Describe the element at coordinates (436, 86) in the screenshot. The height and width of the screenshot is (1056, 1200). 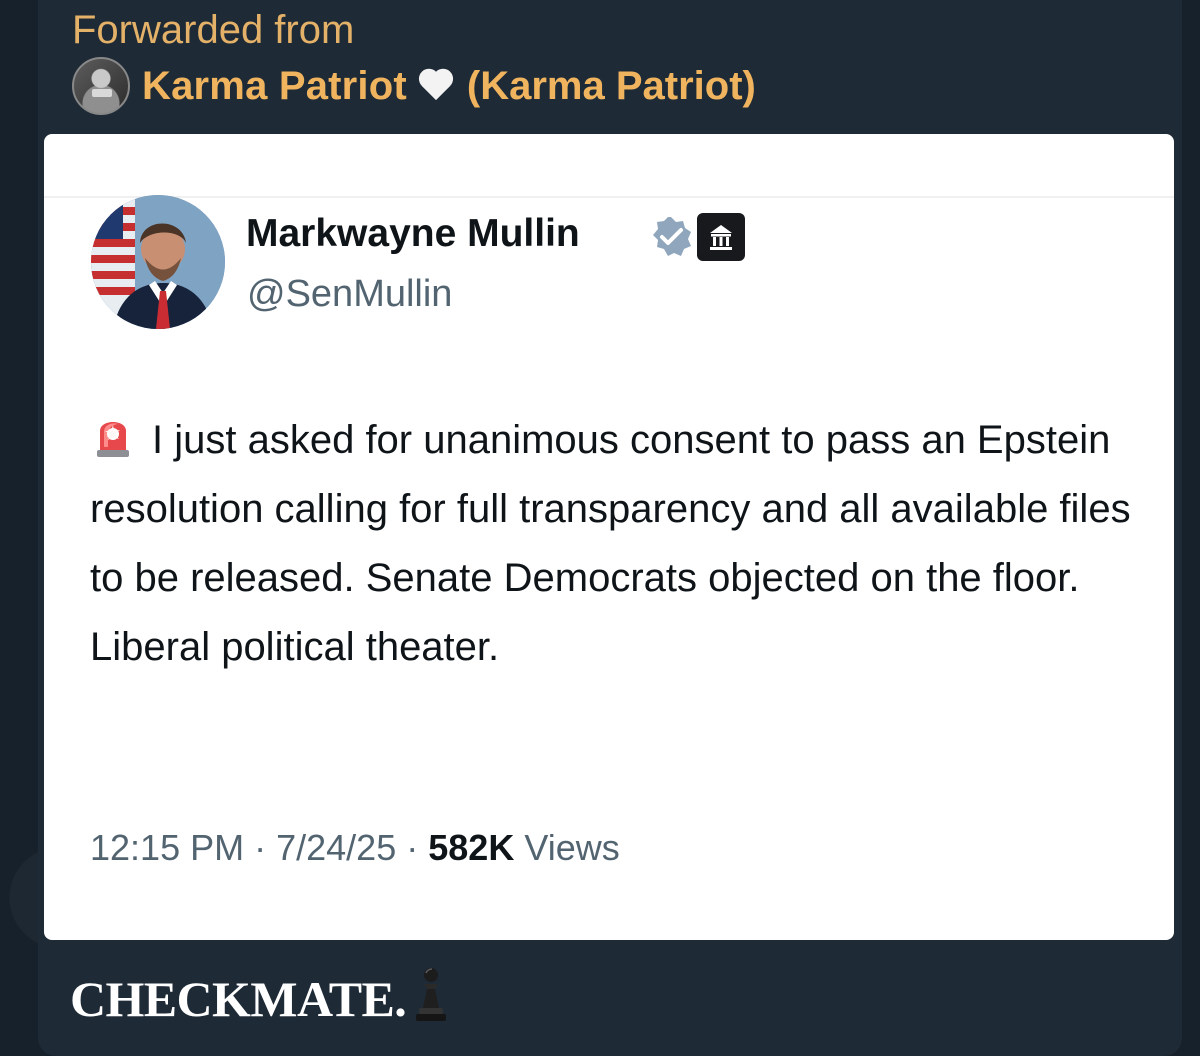
I see `white-heart-icon` at that location.